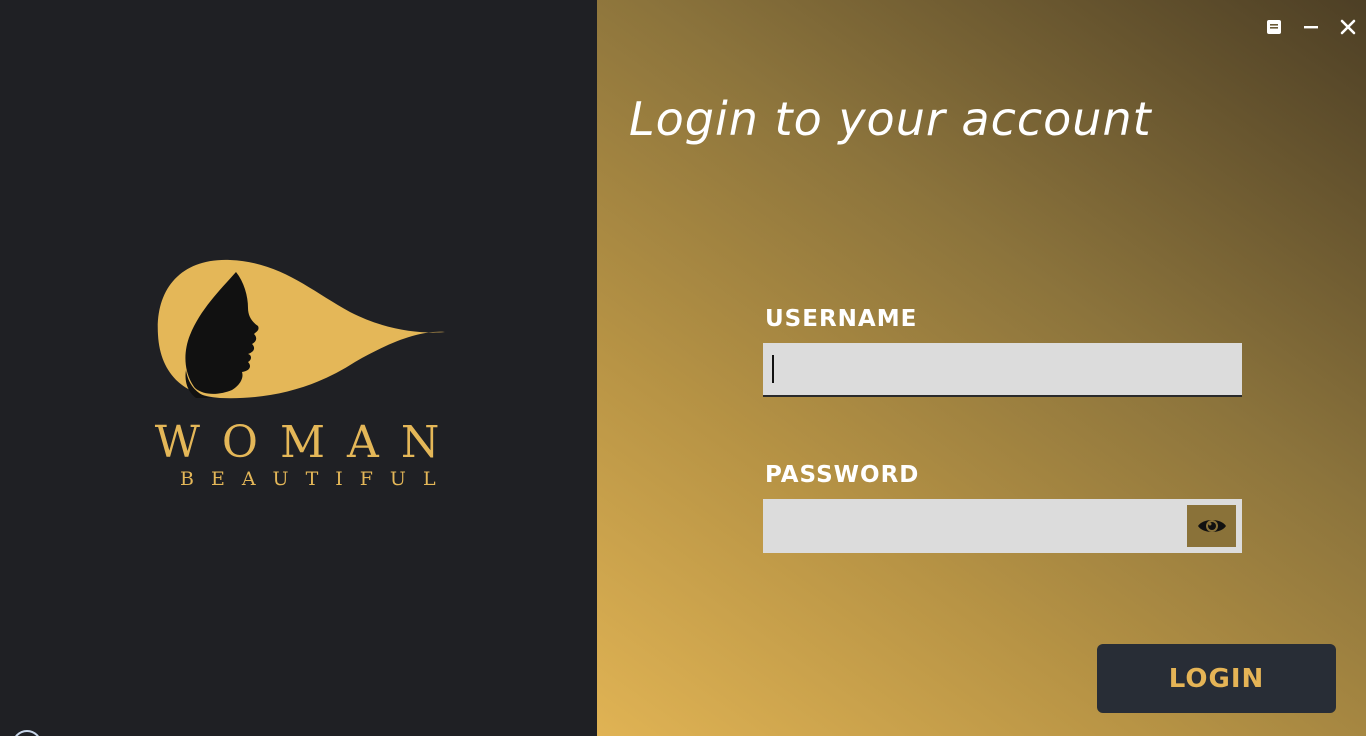  Describe the element at coordinates (27, 733) in the screenshot. I see `corner-circle-icon` at that location.